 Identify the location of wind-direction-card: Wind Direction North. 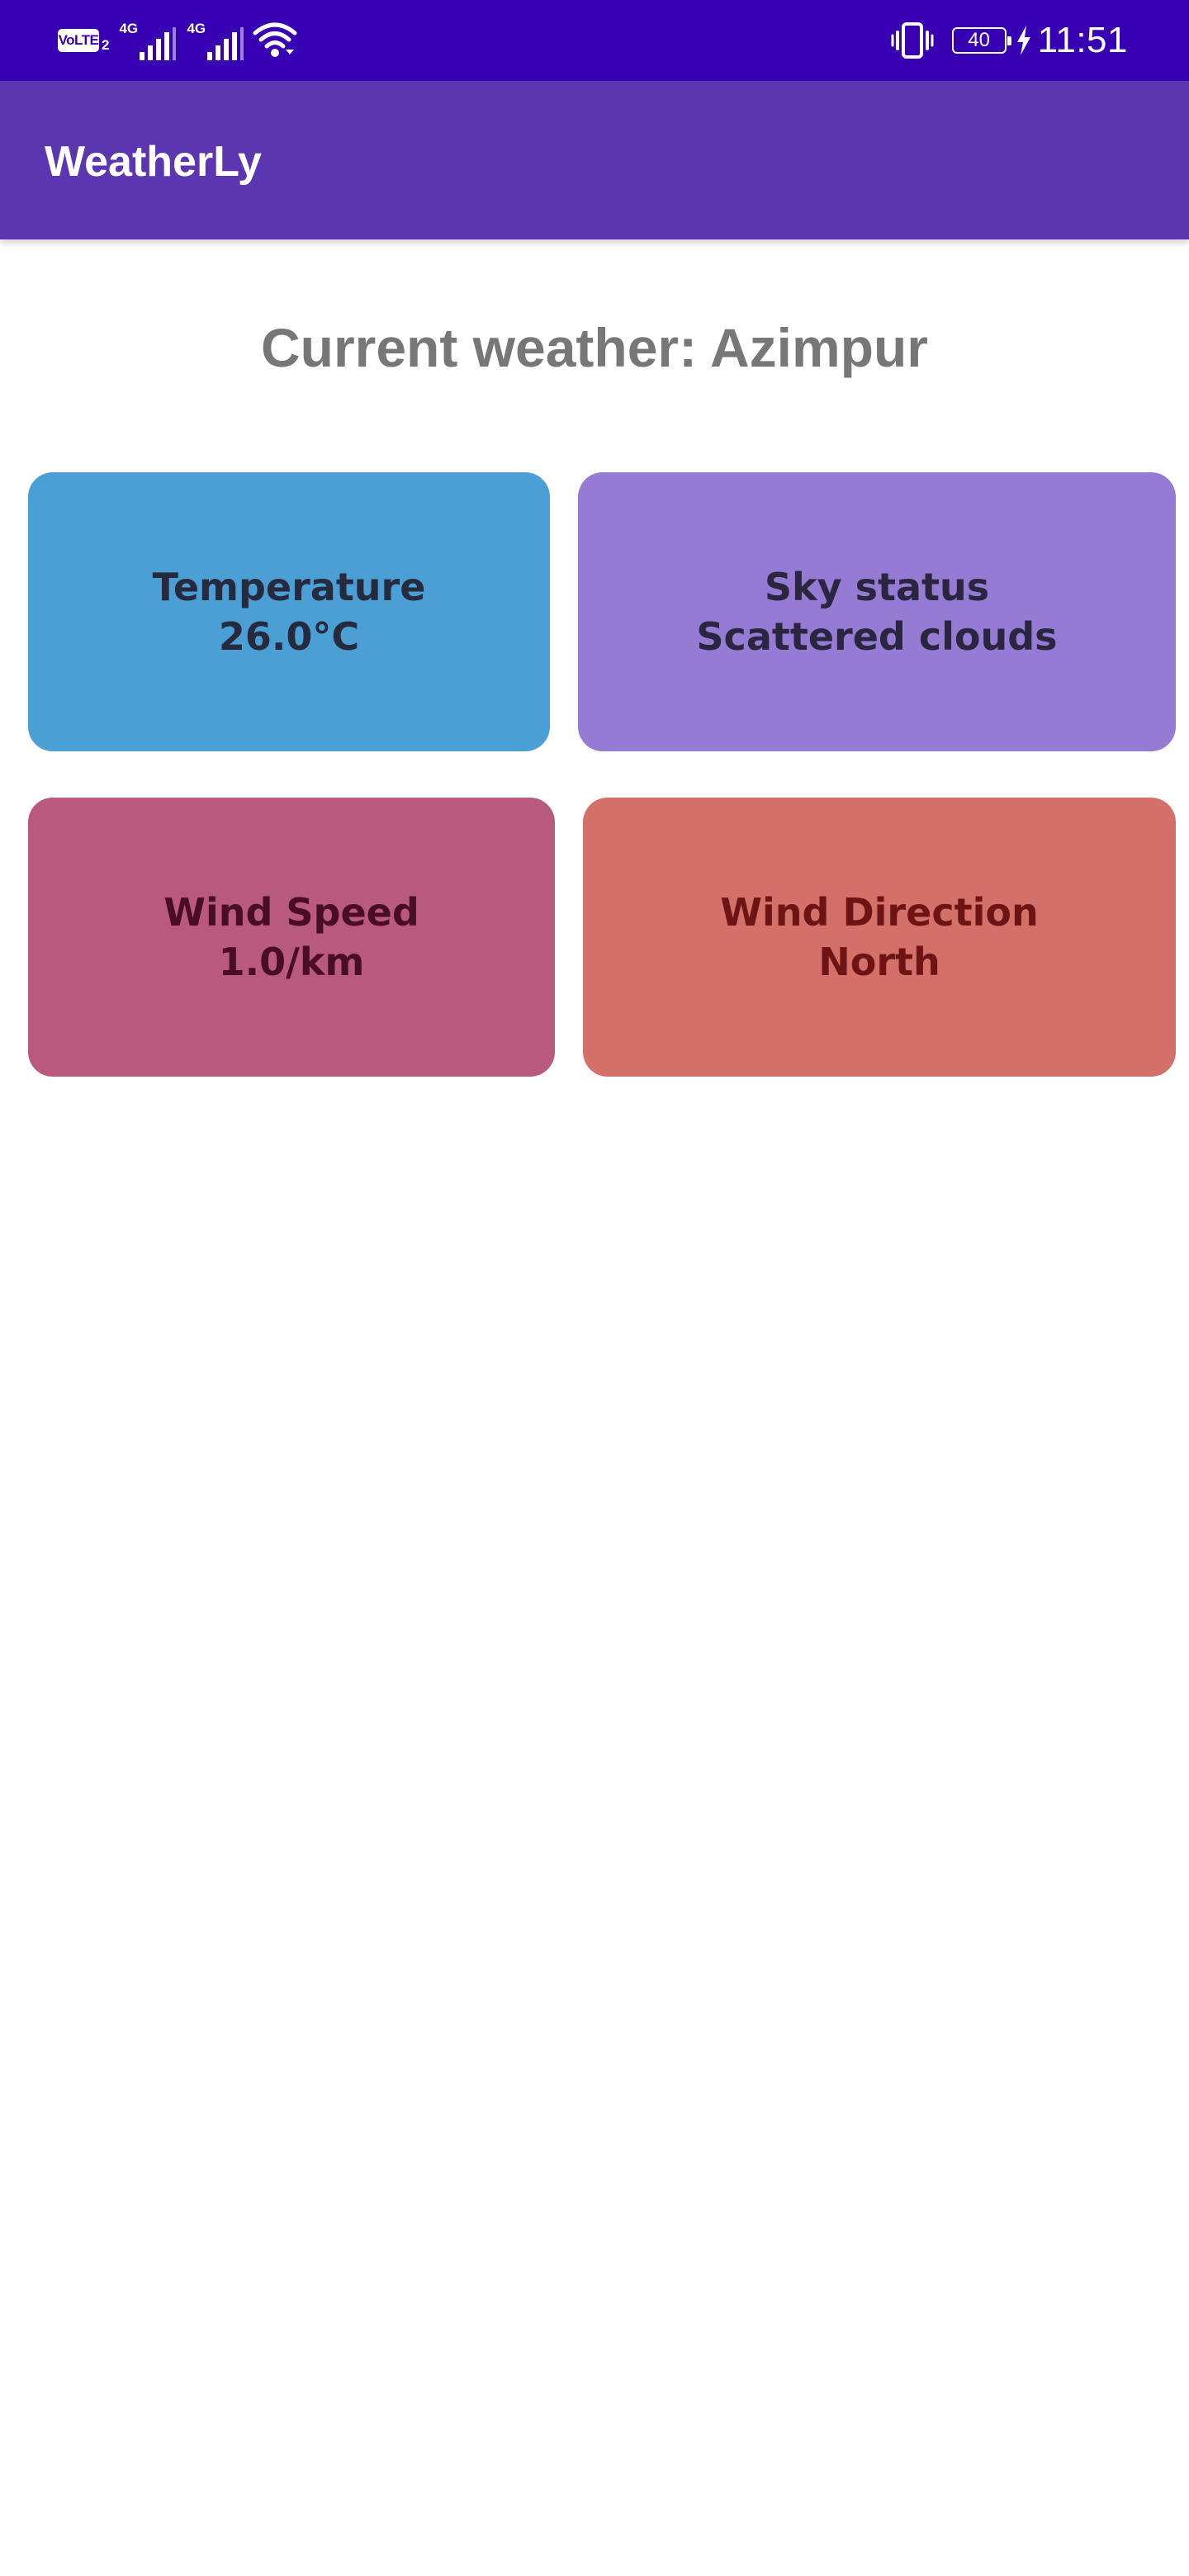
(879, 937).